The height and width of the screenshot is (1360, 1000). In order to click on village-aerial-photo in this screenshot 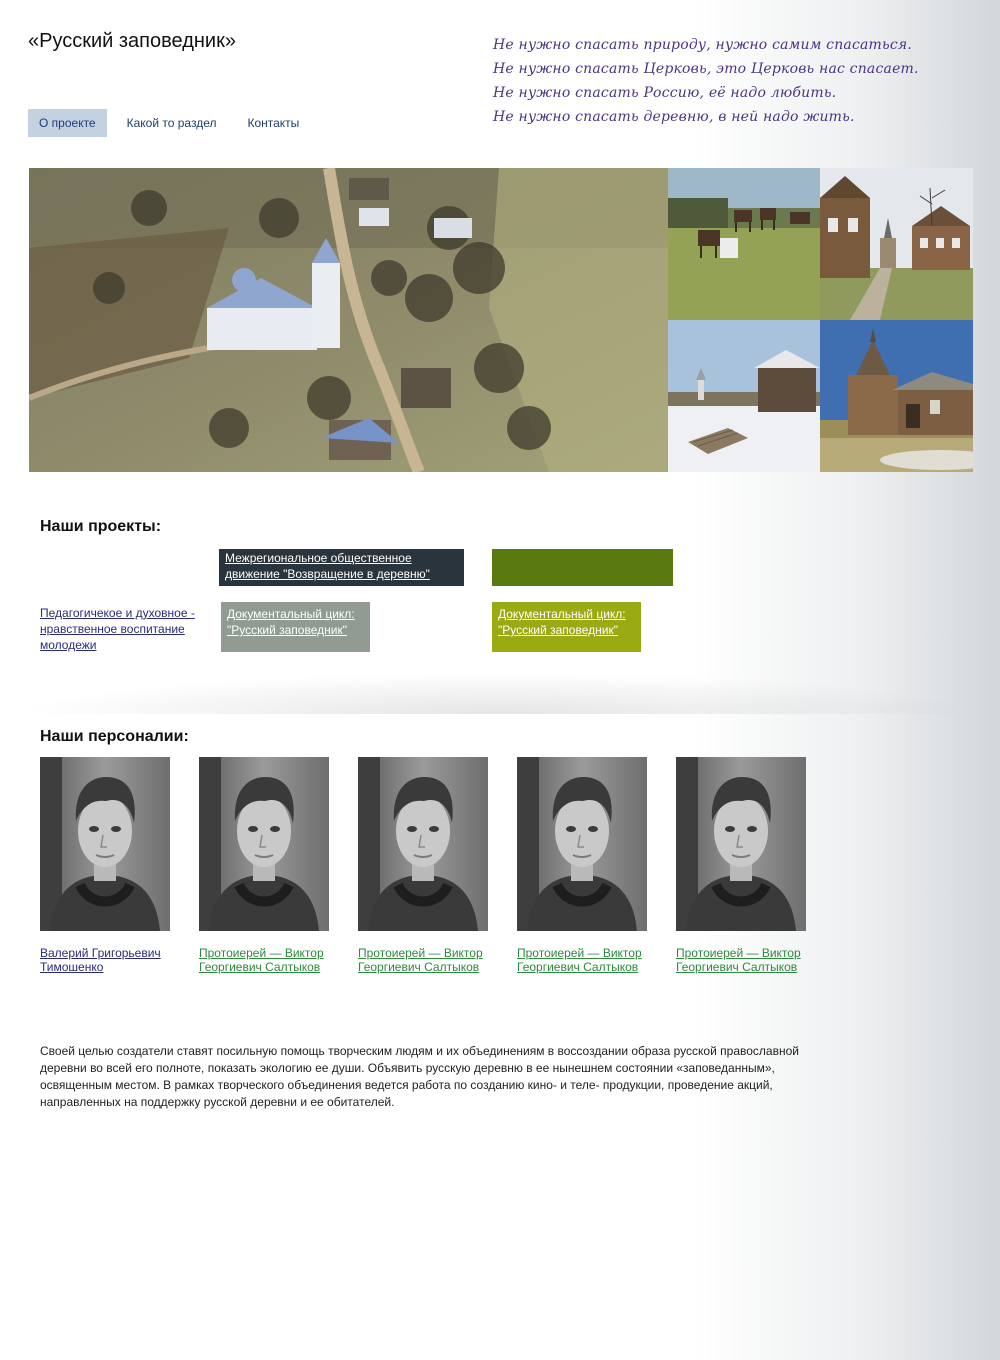, I will do `click(348, 320)`.